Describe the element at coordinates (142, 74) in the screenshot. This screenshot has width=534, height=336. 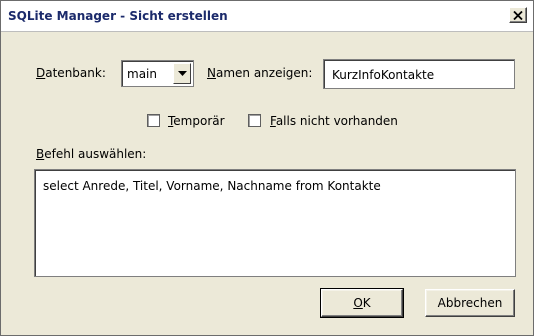
I see `database-select-value: main` at that location.